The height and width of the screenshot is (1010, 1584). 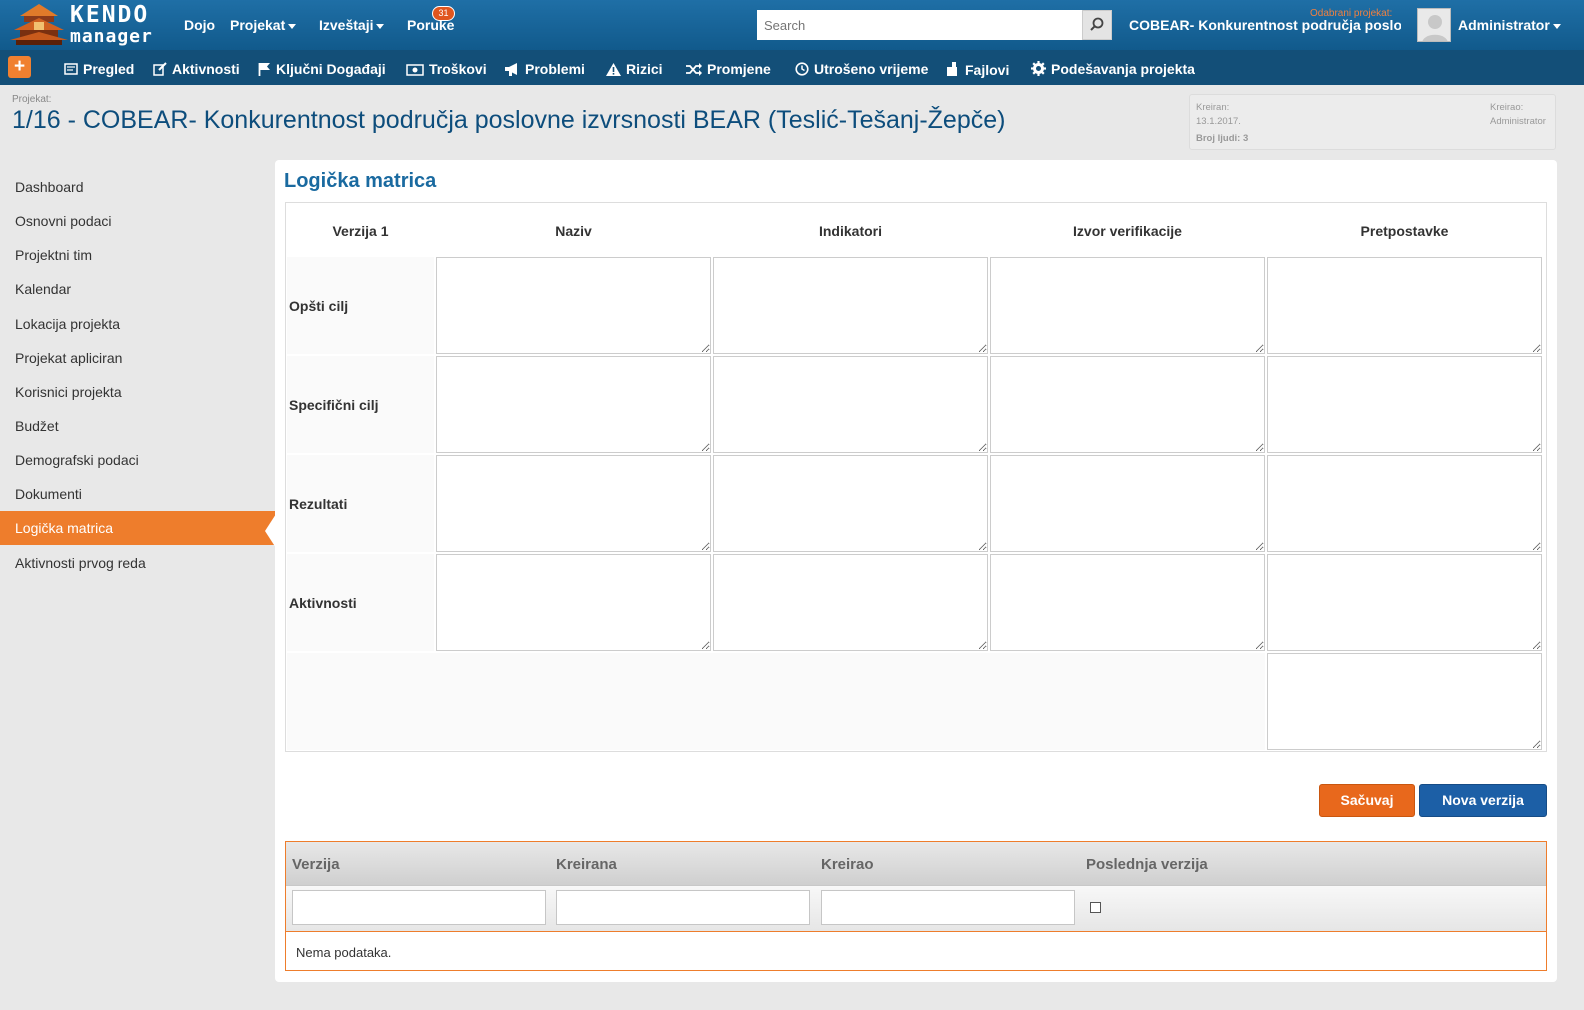 What do you see at coordinates (1038, 68) in the screenshot?
I see `gear-icon` at bounding box center [1038, 68].